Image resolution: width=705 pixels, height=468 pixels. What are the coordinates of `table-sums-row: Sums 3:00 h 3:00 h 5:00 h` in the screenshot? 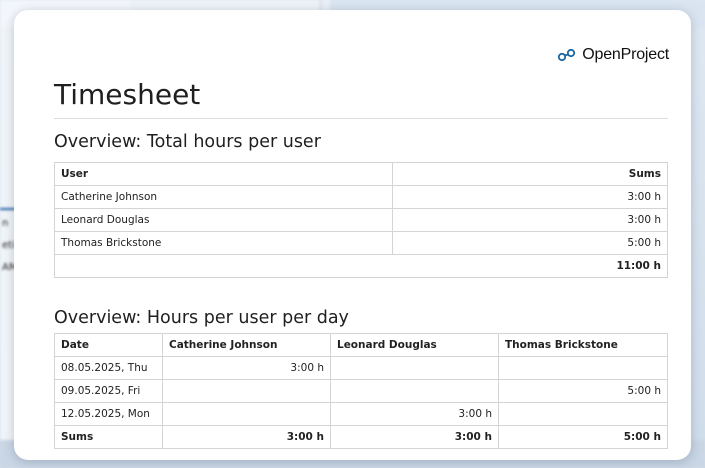 It's located at (361, 437).